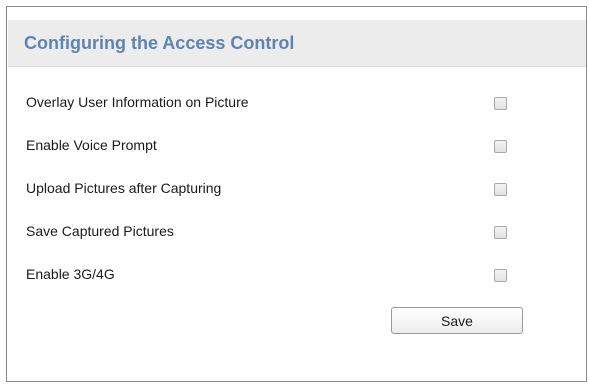 The width and height of the screenshot is (589, 387). What do you see at coordinates (296, 189) in the screenshot?
I see `option-row-upload-pictures: Upload Pictures after Capturing` at bounding box center [296, 189].